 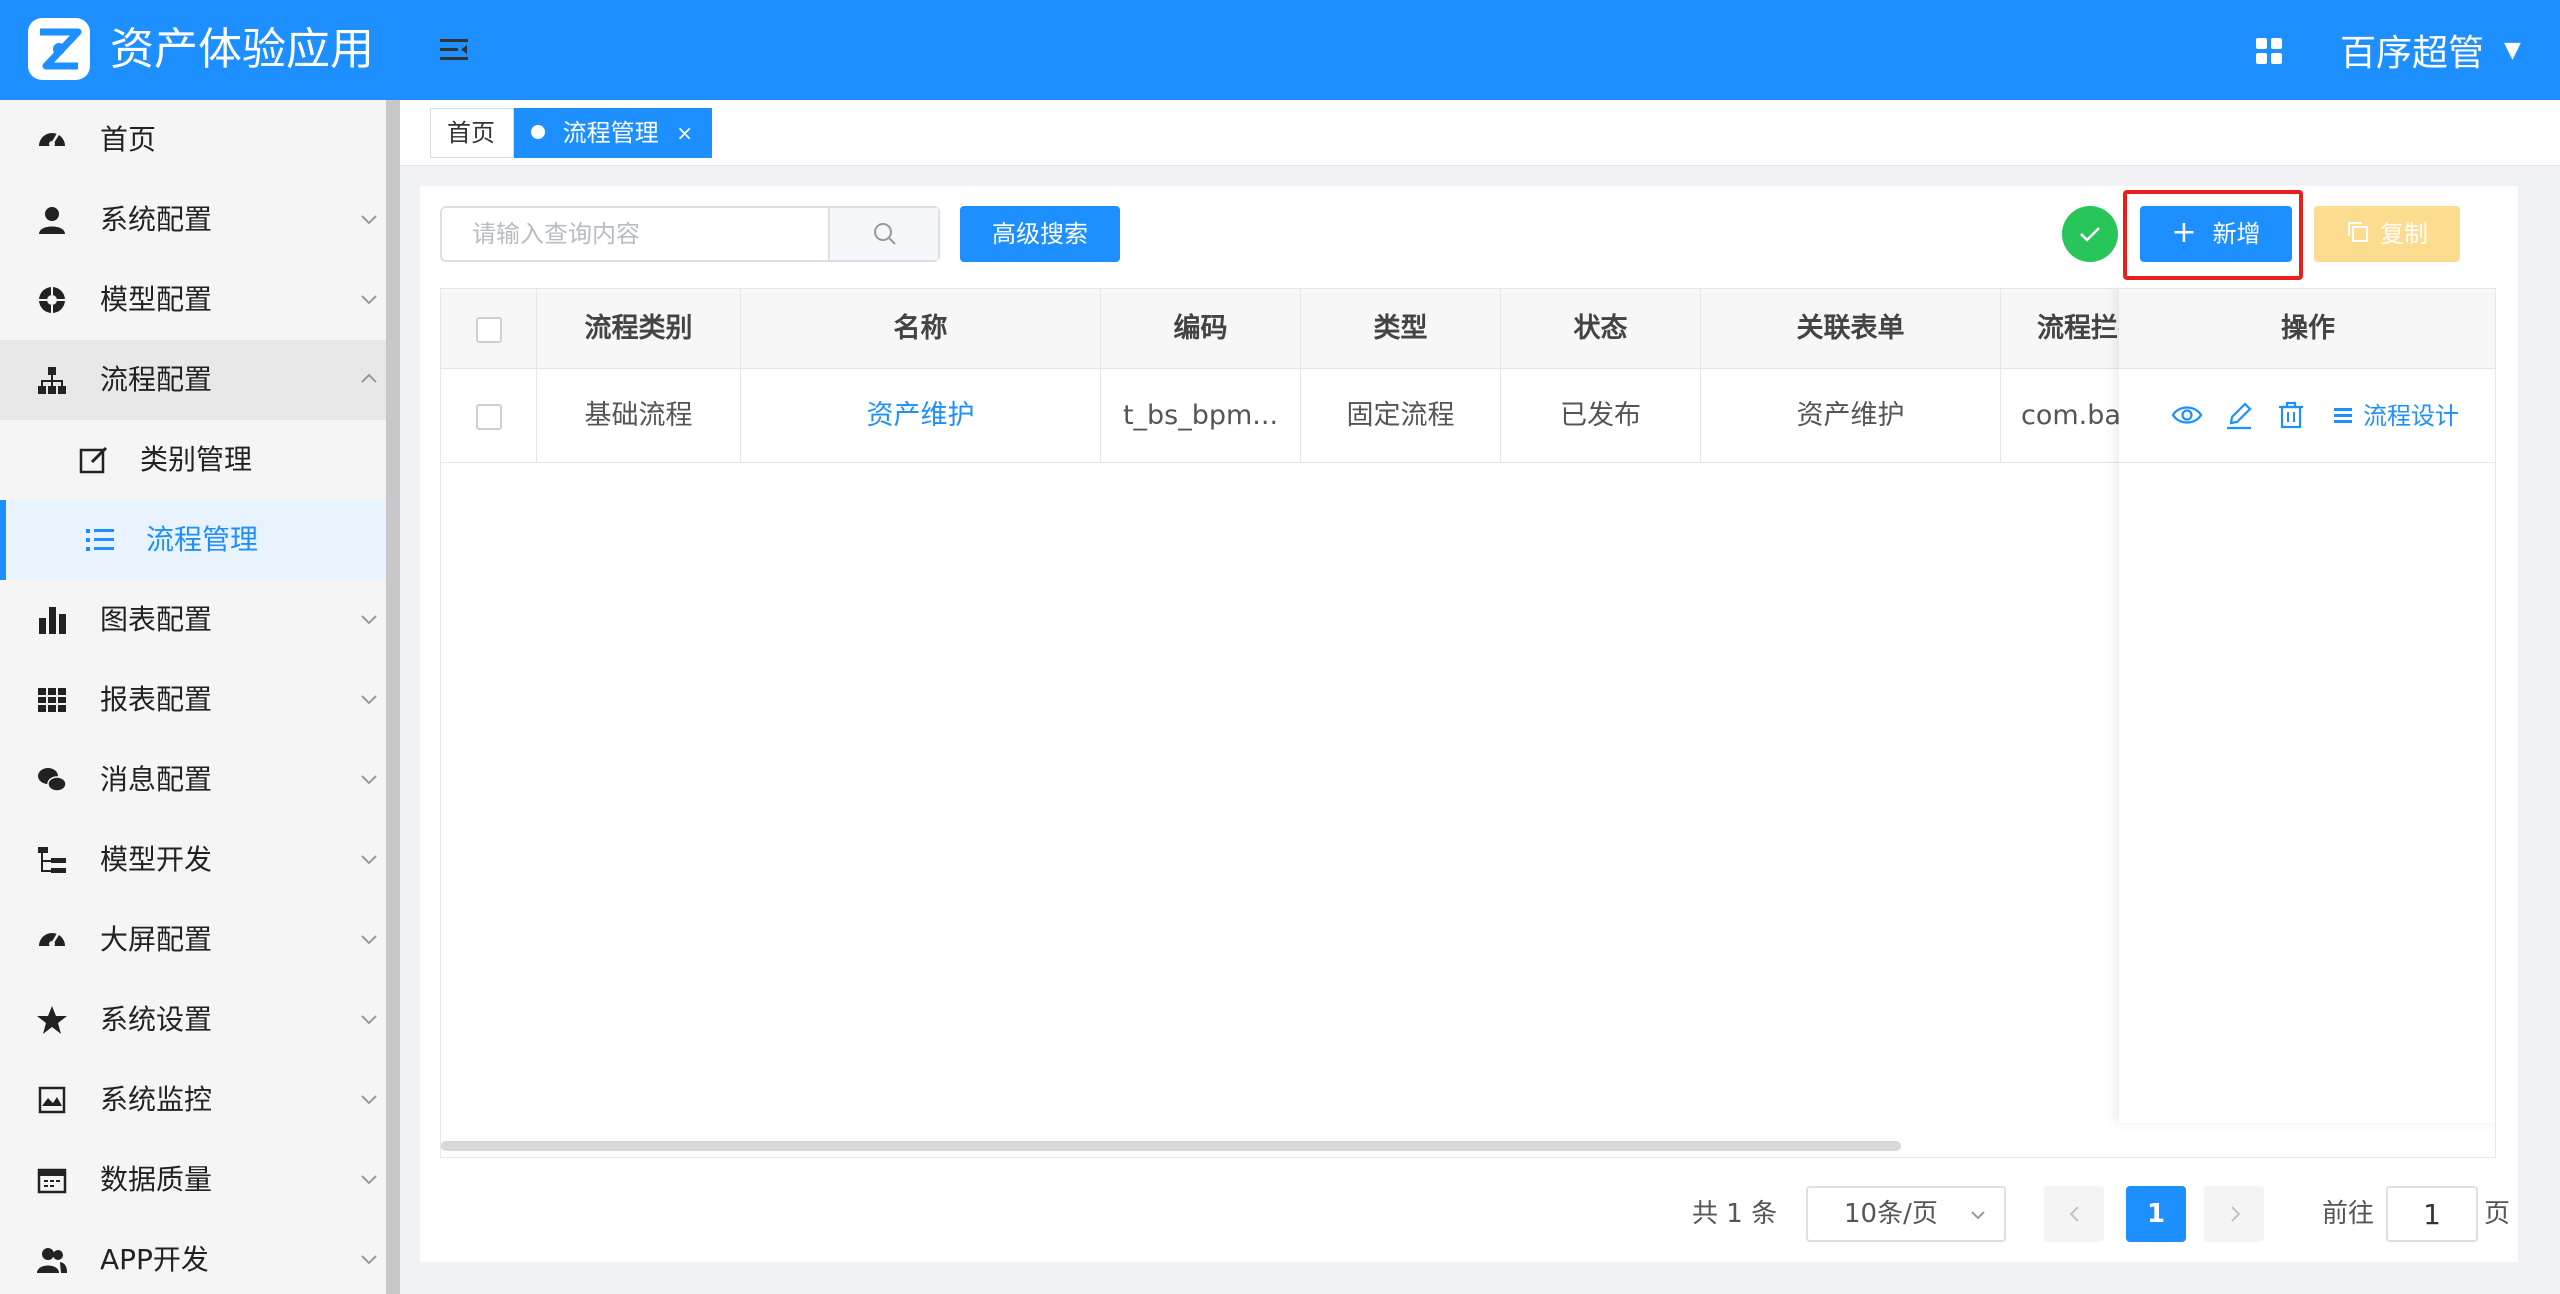 I want to click on sidebar-item-model-dev: 模型开发, so click(x=193, y=860).